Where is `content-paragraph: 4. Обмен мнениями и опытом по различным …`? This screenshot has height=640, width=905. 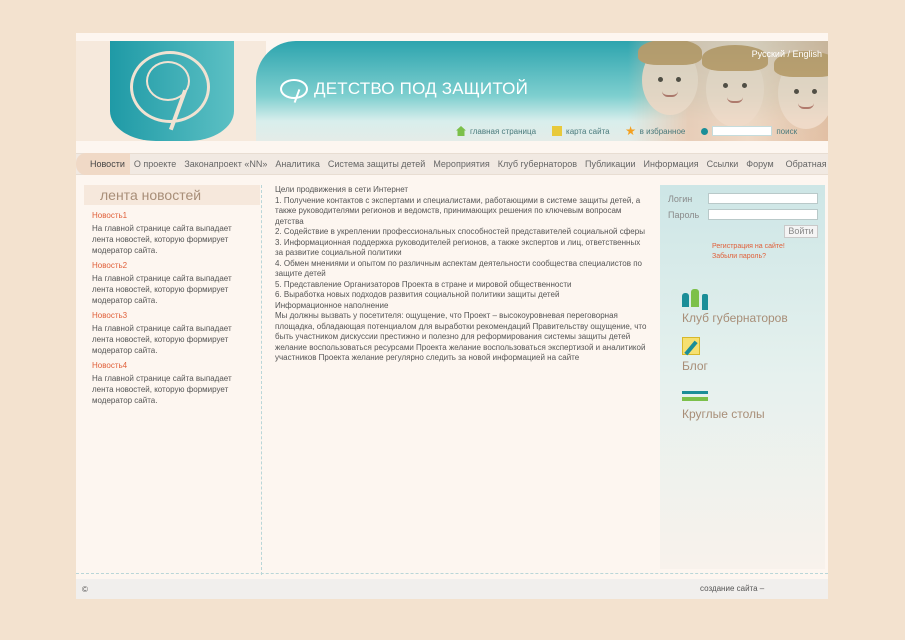
content-paragraph: 4. Обмен мнениями и опытом по различным … is located at coordinates (458, 268).